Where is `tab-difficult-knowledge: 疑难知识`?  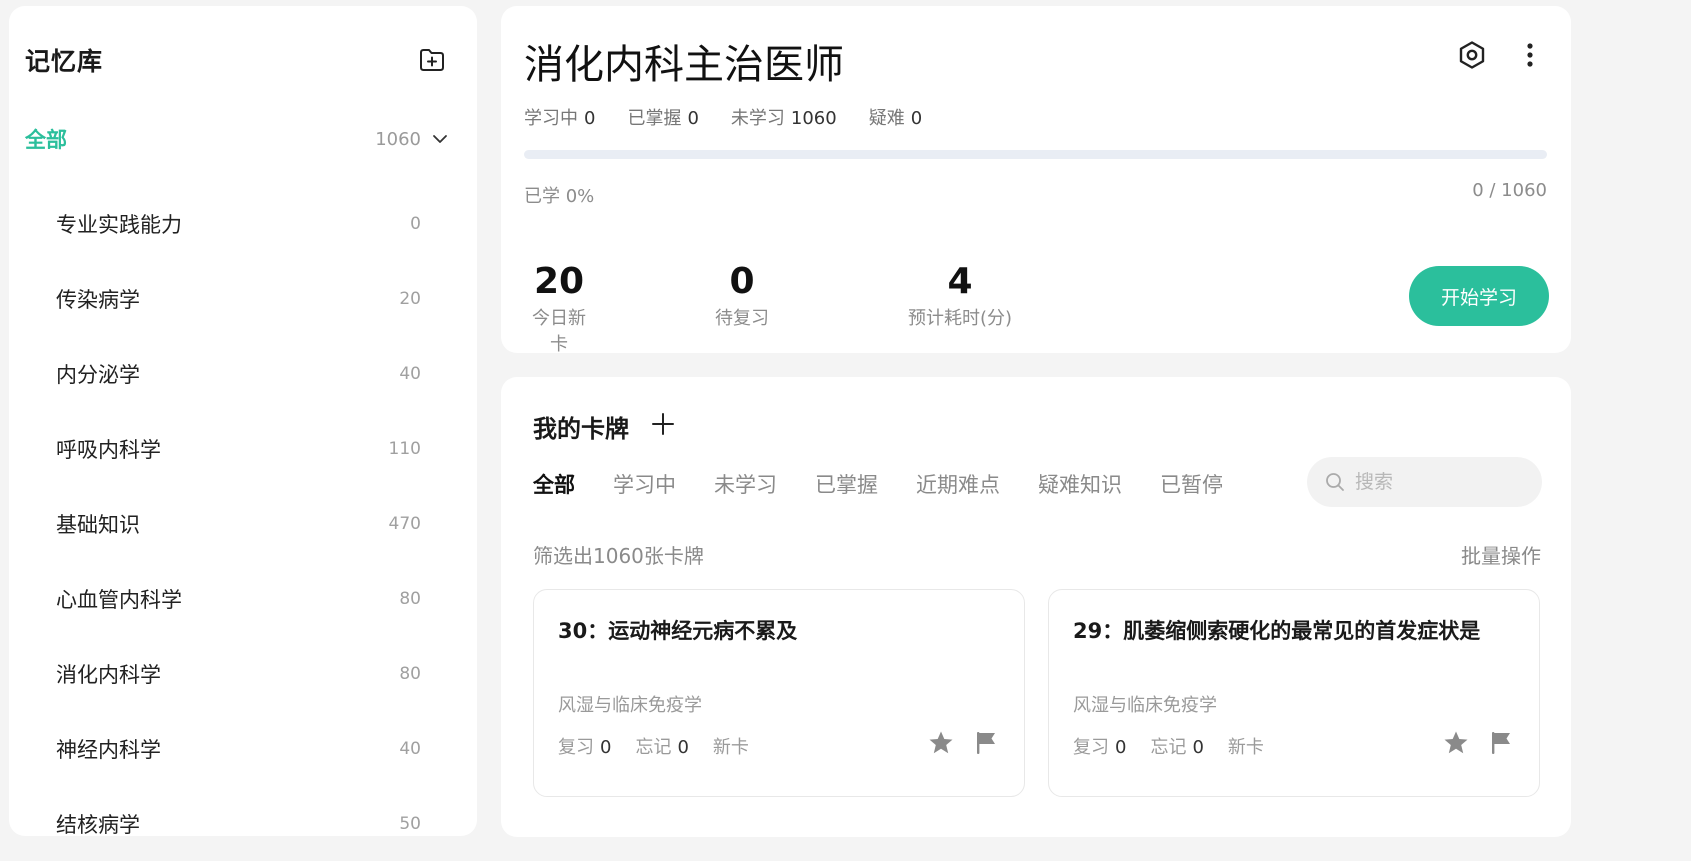
tab-difficult-knowledge: 疑难知识 is located at coordinates (1080, 484).